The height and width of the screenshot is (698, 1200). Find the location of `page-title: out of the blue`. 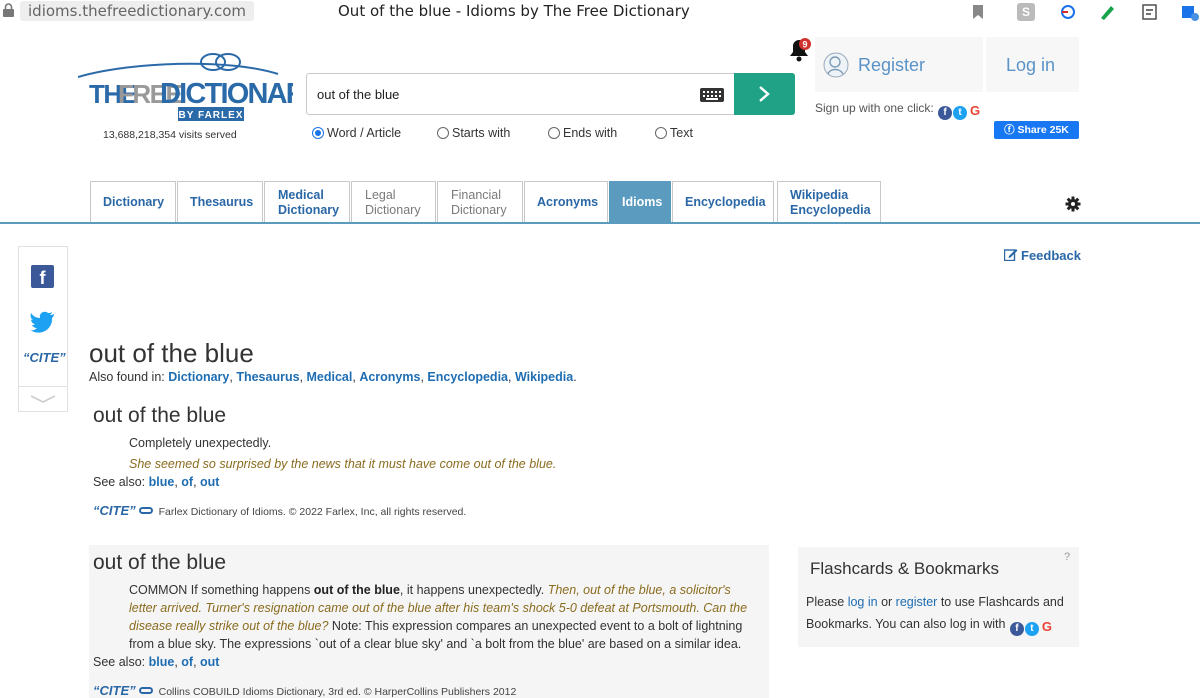

page-title: out of the blue is located at coordinates (171, 353).